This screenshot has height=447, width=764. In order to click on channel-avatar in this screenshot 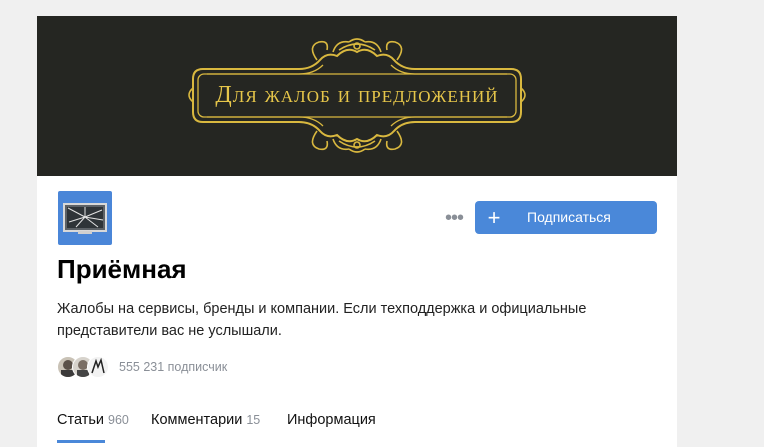, I will do `click(85, 218)`.